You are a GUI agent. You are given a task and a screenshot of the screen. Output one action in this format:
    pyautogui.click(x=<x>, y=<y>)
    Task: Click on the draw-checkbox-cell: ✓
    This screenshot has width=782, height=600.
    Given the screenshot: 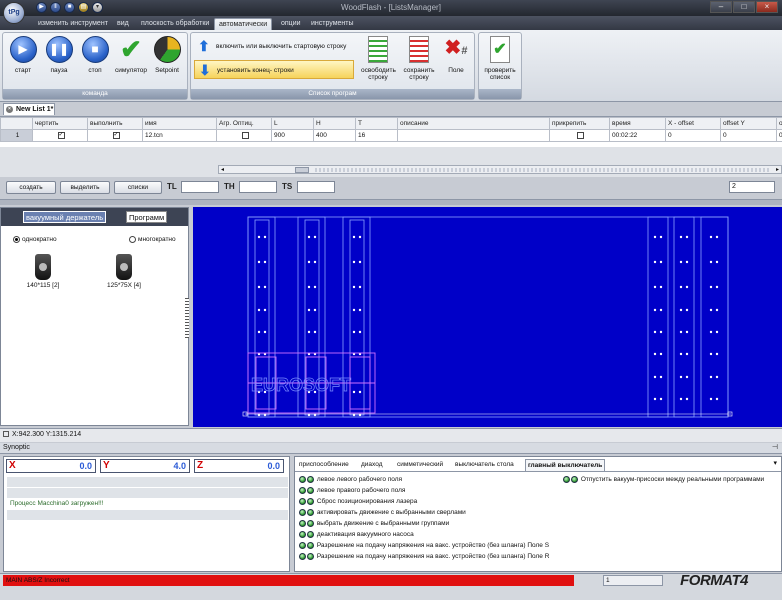 What is the action you would take?
    pyautogui.click(x=60, y=135)
    